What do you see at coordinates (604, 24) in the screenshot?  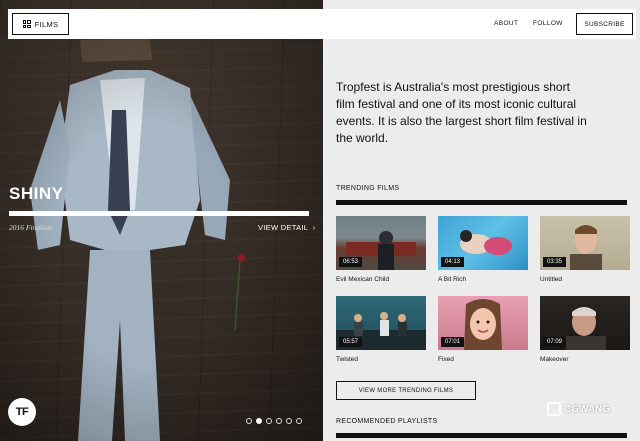 I see `subscribe-button: SUBSCRIBE` at bounding box center [604, 24].